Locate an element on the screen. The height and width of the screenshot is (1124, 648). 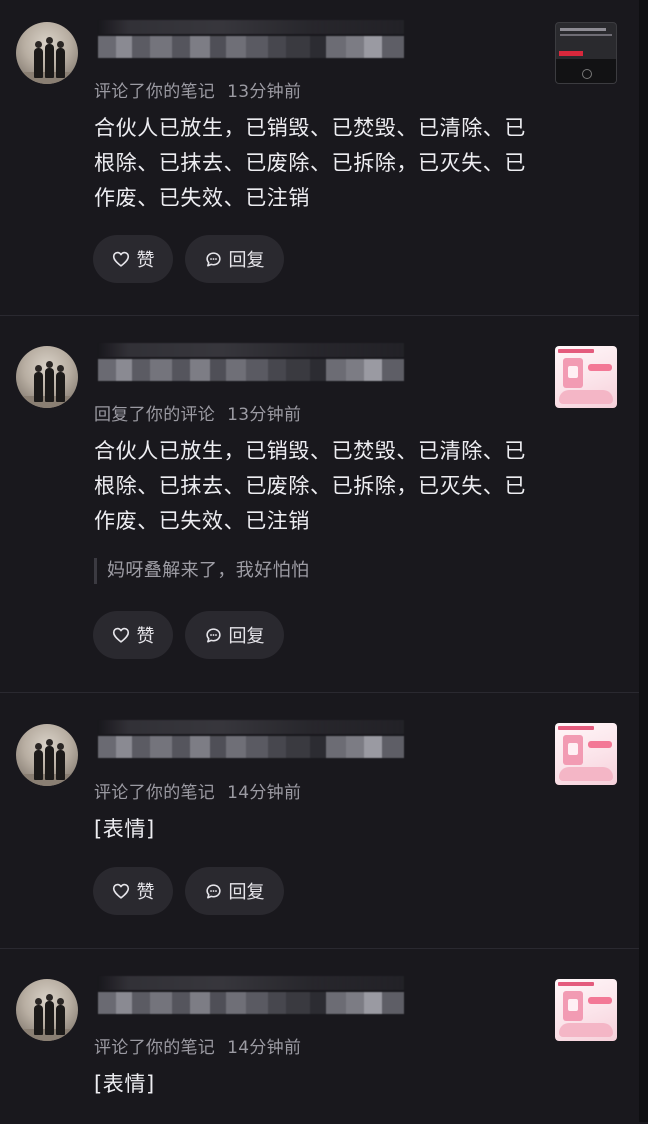
notification-meta: 回复了你的评论 13分钟前 is located at coordinates (197, 412).